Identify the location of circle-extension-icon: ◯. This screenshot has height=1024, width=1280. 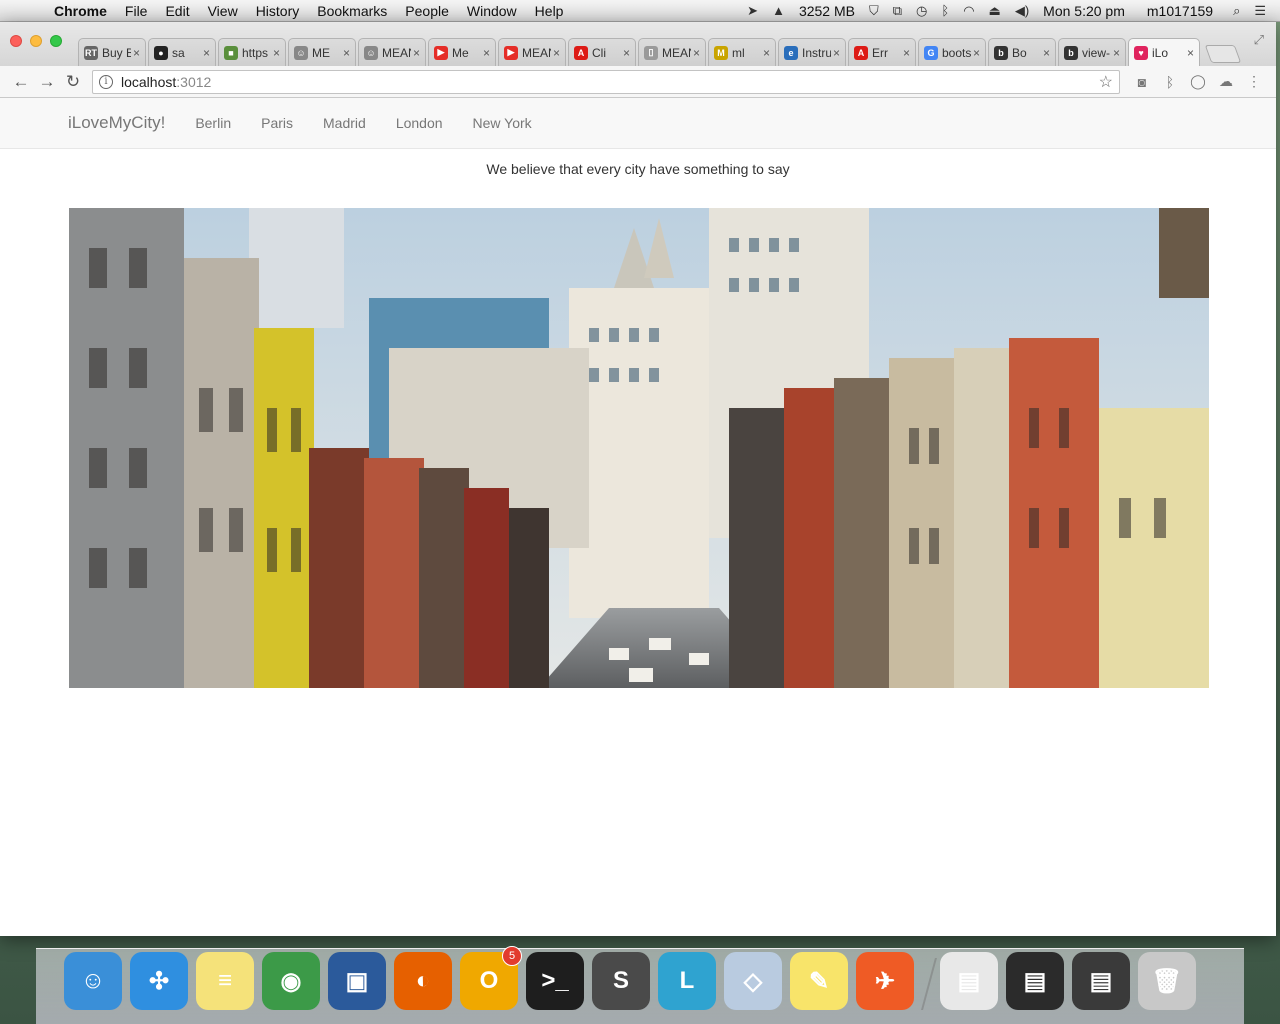
(1198, 81).